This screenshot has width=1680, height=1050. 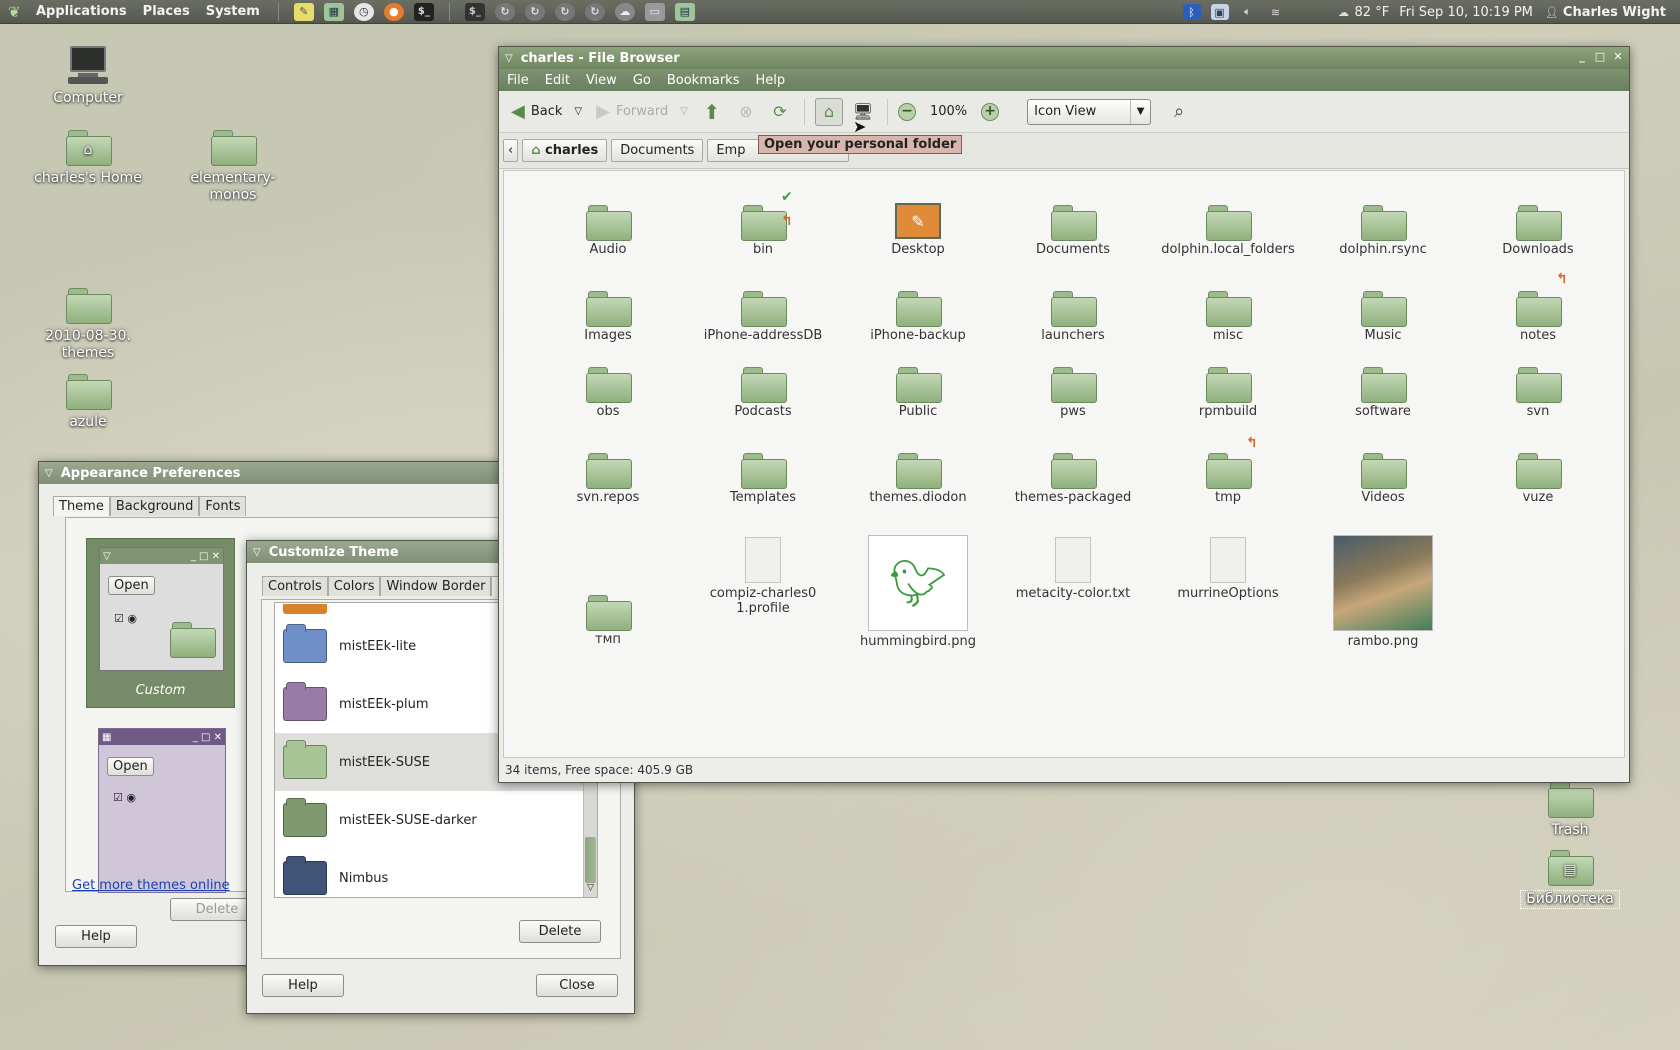 I want to click on system-menu: System, so click(x=233, y=11).